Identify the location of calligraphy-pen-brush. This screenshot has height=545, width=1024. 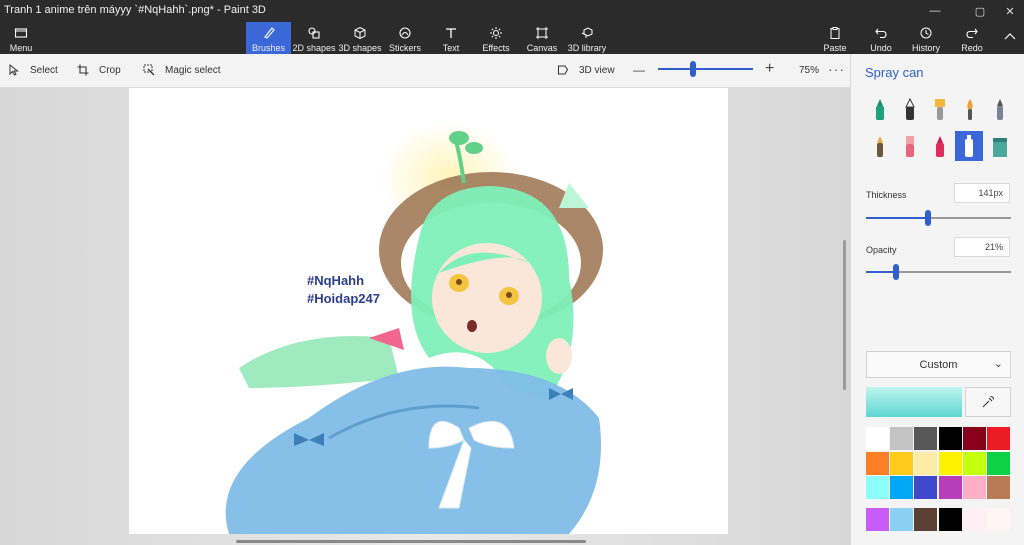
(910, 110).